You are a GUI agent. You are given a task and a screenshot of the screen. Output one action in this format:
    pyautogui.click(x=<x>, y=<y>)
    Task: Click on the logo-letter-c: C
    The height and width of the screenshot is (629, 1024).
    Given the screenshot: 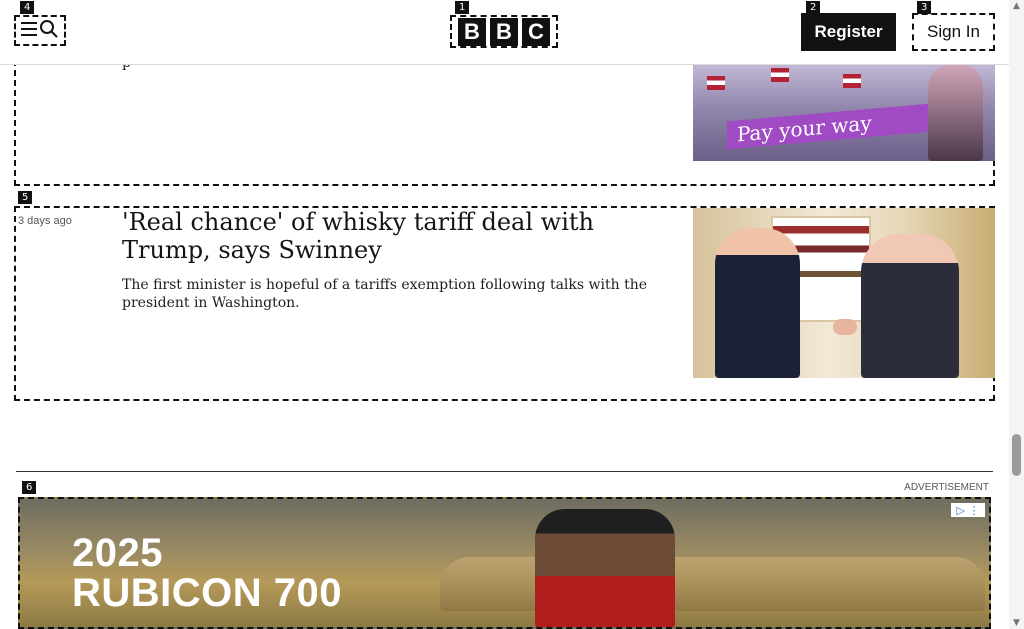 What is the action you would take?
    pyautogui.click(x=536, y=31)
    